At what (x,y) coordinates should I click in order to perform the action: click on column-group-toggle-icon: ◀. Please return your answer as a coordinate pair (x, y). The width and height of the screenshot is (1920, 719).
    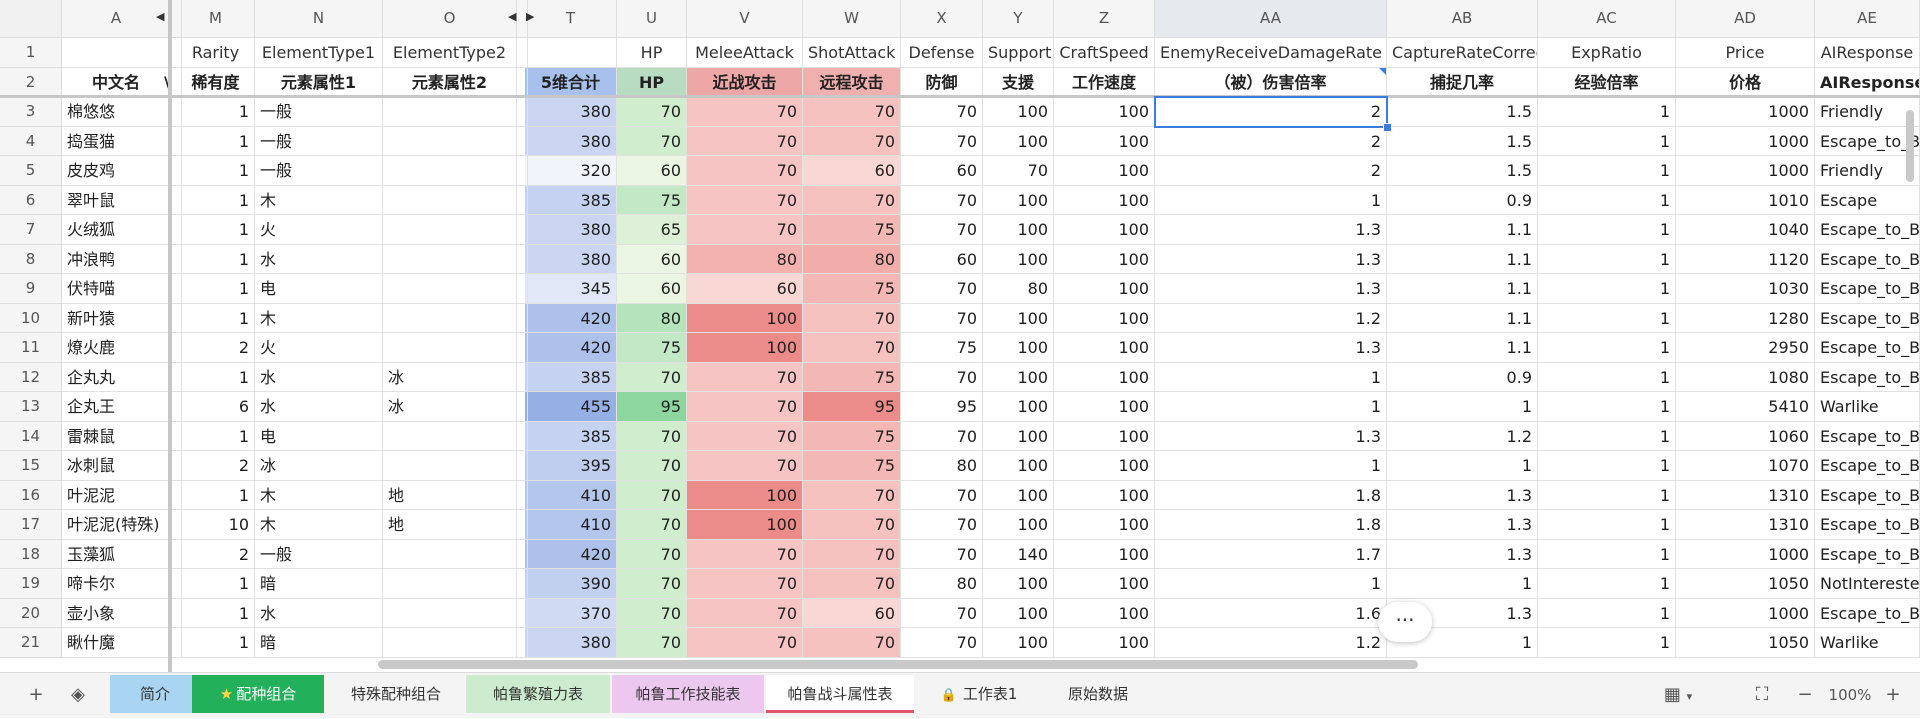
    Looking at the image, I should click on (160, 16).